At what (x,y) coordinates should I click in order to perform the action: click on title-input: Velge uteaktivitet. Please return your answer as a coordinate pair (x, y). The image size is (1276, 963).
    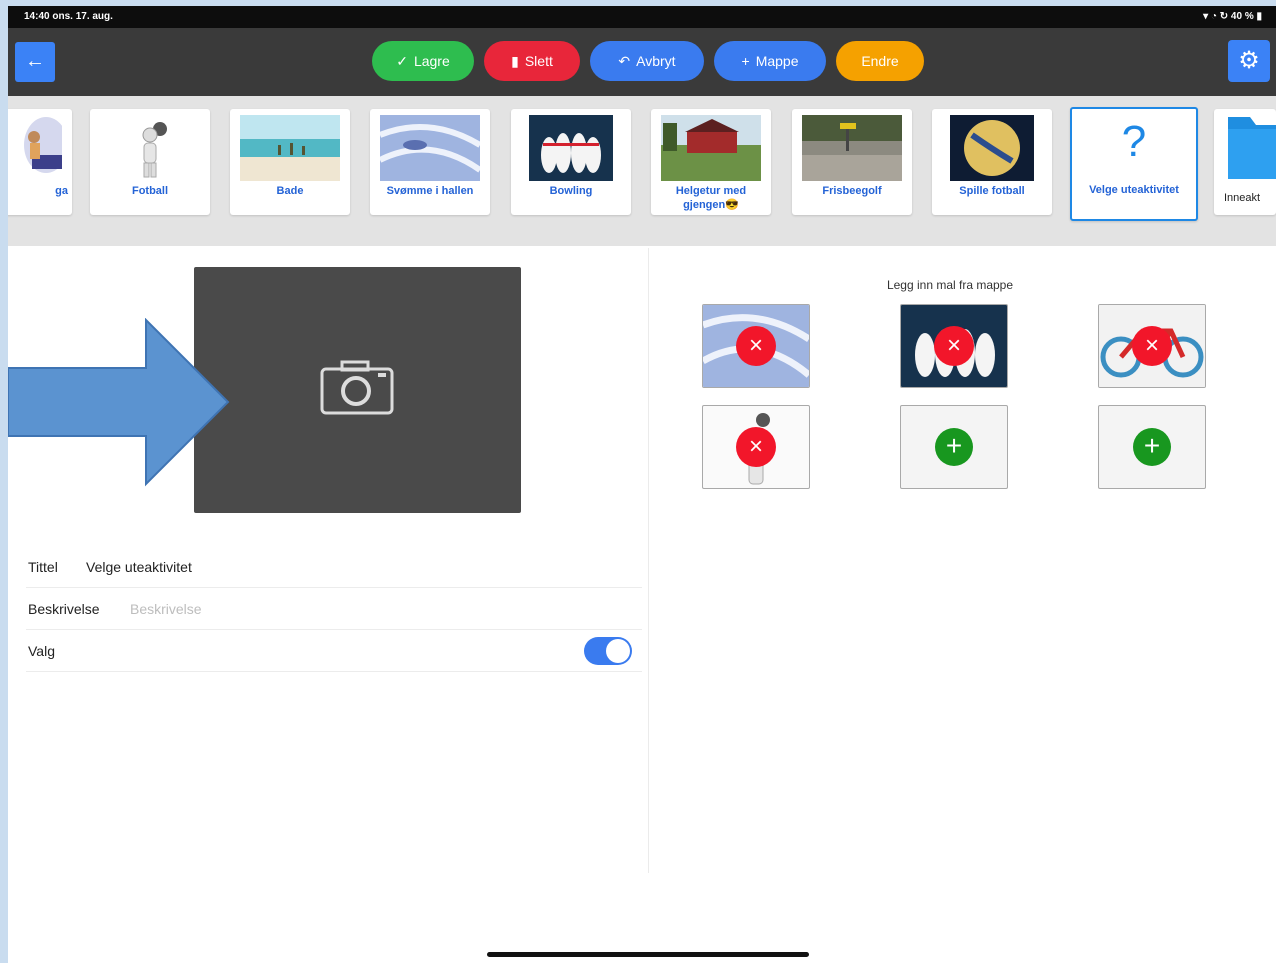
    Looking at the image, I should click on (139, 567).